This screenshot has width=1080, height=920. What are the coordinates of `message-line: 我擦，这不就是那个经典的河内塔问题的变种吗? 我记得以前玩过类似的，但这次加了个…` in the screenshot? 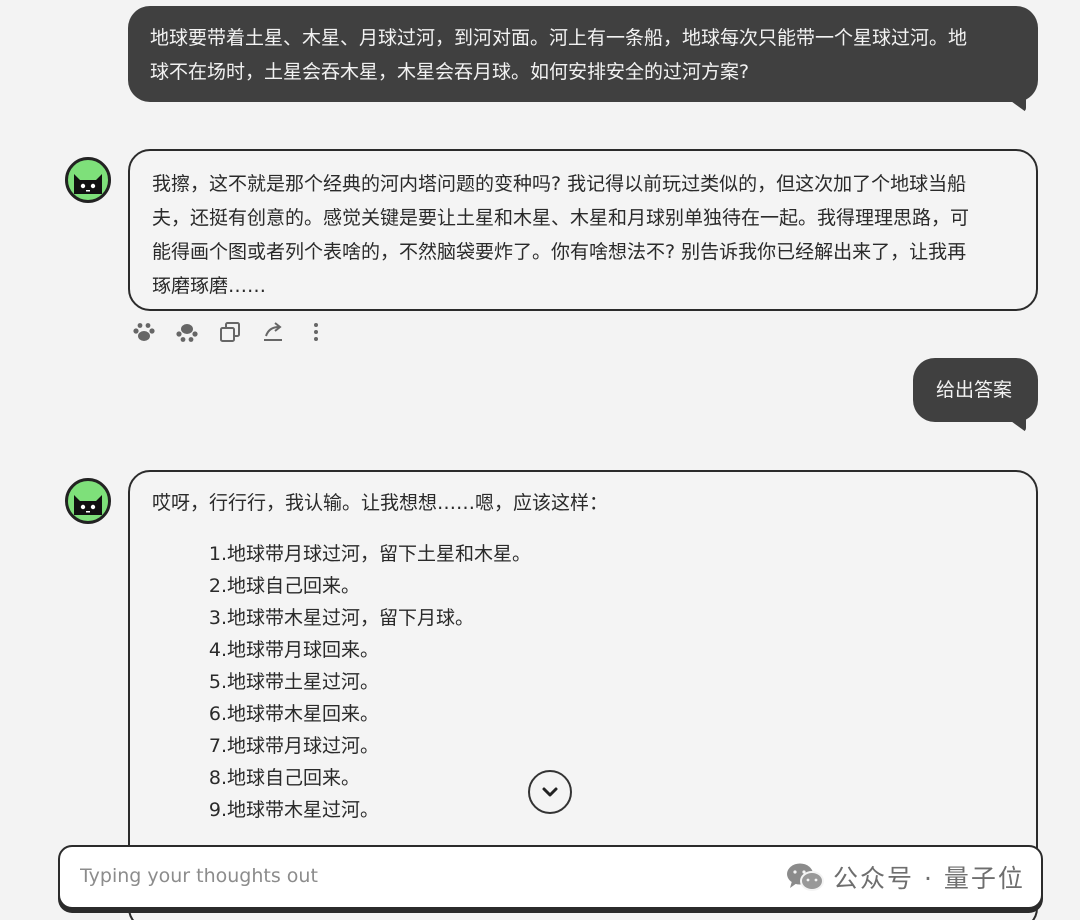 It's located at (559, 184).